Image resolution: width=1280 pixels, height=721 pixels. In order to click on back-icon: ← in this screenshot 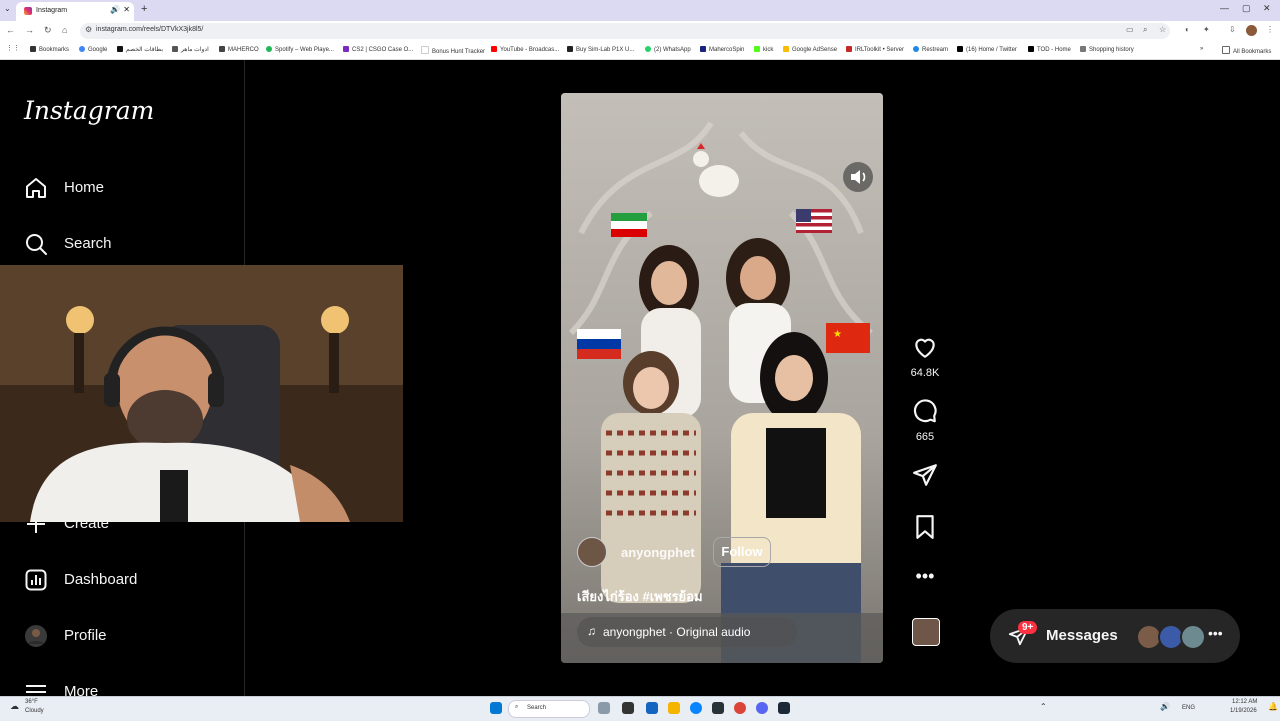, I will do `click(10, 30)`.